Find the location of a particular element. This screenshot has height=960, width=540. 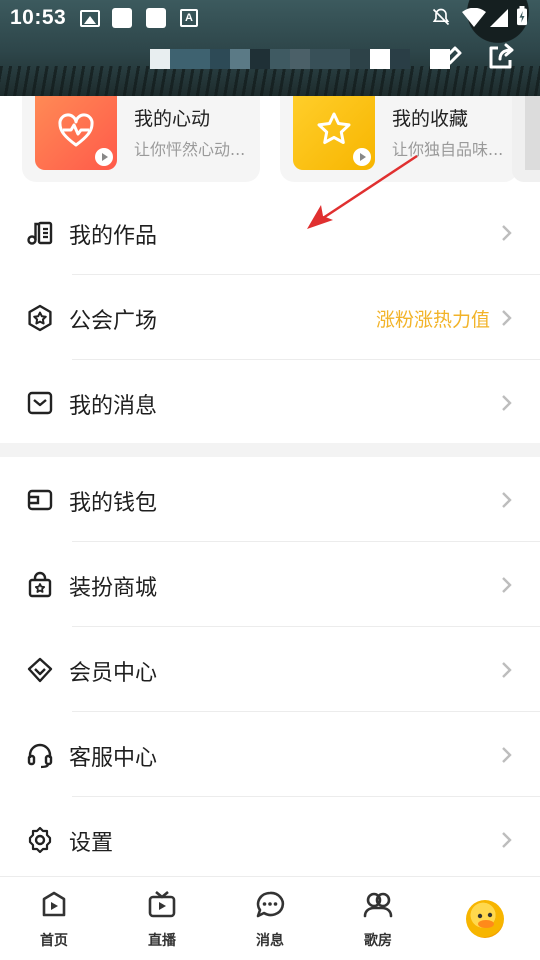

home-play-icon is located at coordinates (54, 904).